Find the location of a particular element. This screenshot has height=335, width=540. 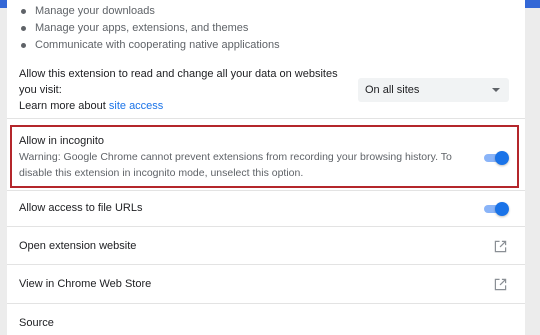

permission-text: Manage your apps, extensions, and themes is located at coordinates (142, 28).